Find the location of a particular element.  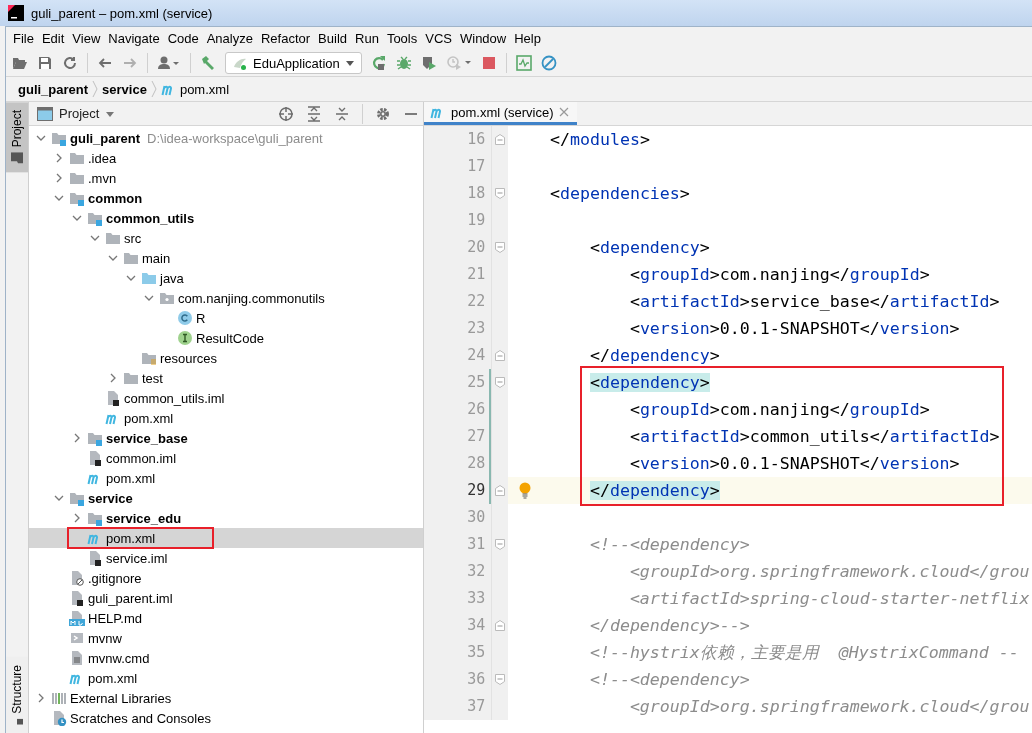

hammer-icon is located at coordinates (208, 63).